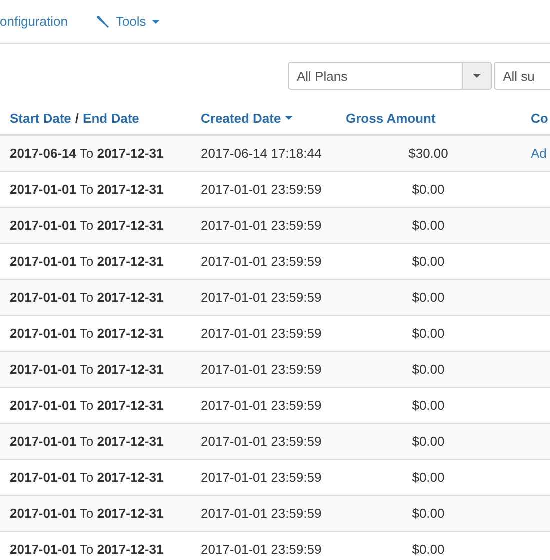 The width and height of the screenshot is (550, 560). I want to click on table-link: Ad, so click(539, 153).